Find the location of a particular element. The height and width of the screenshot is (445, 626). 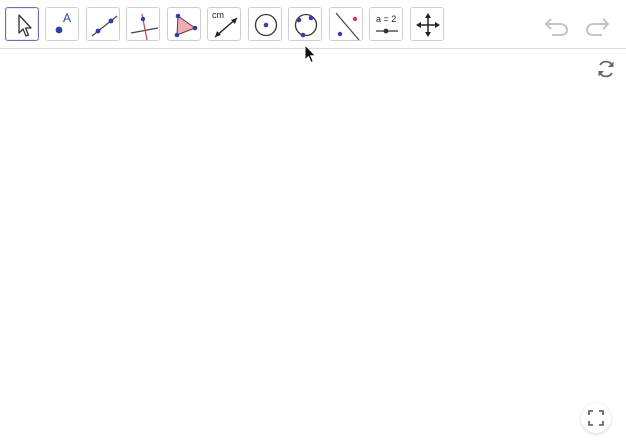

perpendicular-line-icon is located at coordinates (144, 27).